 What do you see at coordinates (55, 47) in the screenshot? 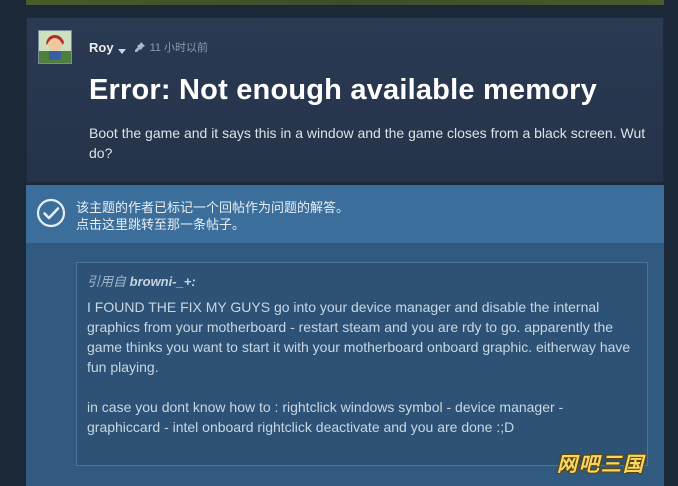
I see `author-avatar` at bounding box center [55, 47].